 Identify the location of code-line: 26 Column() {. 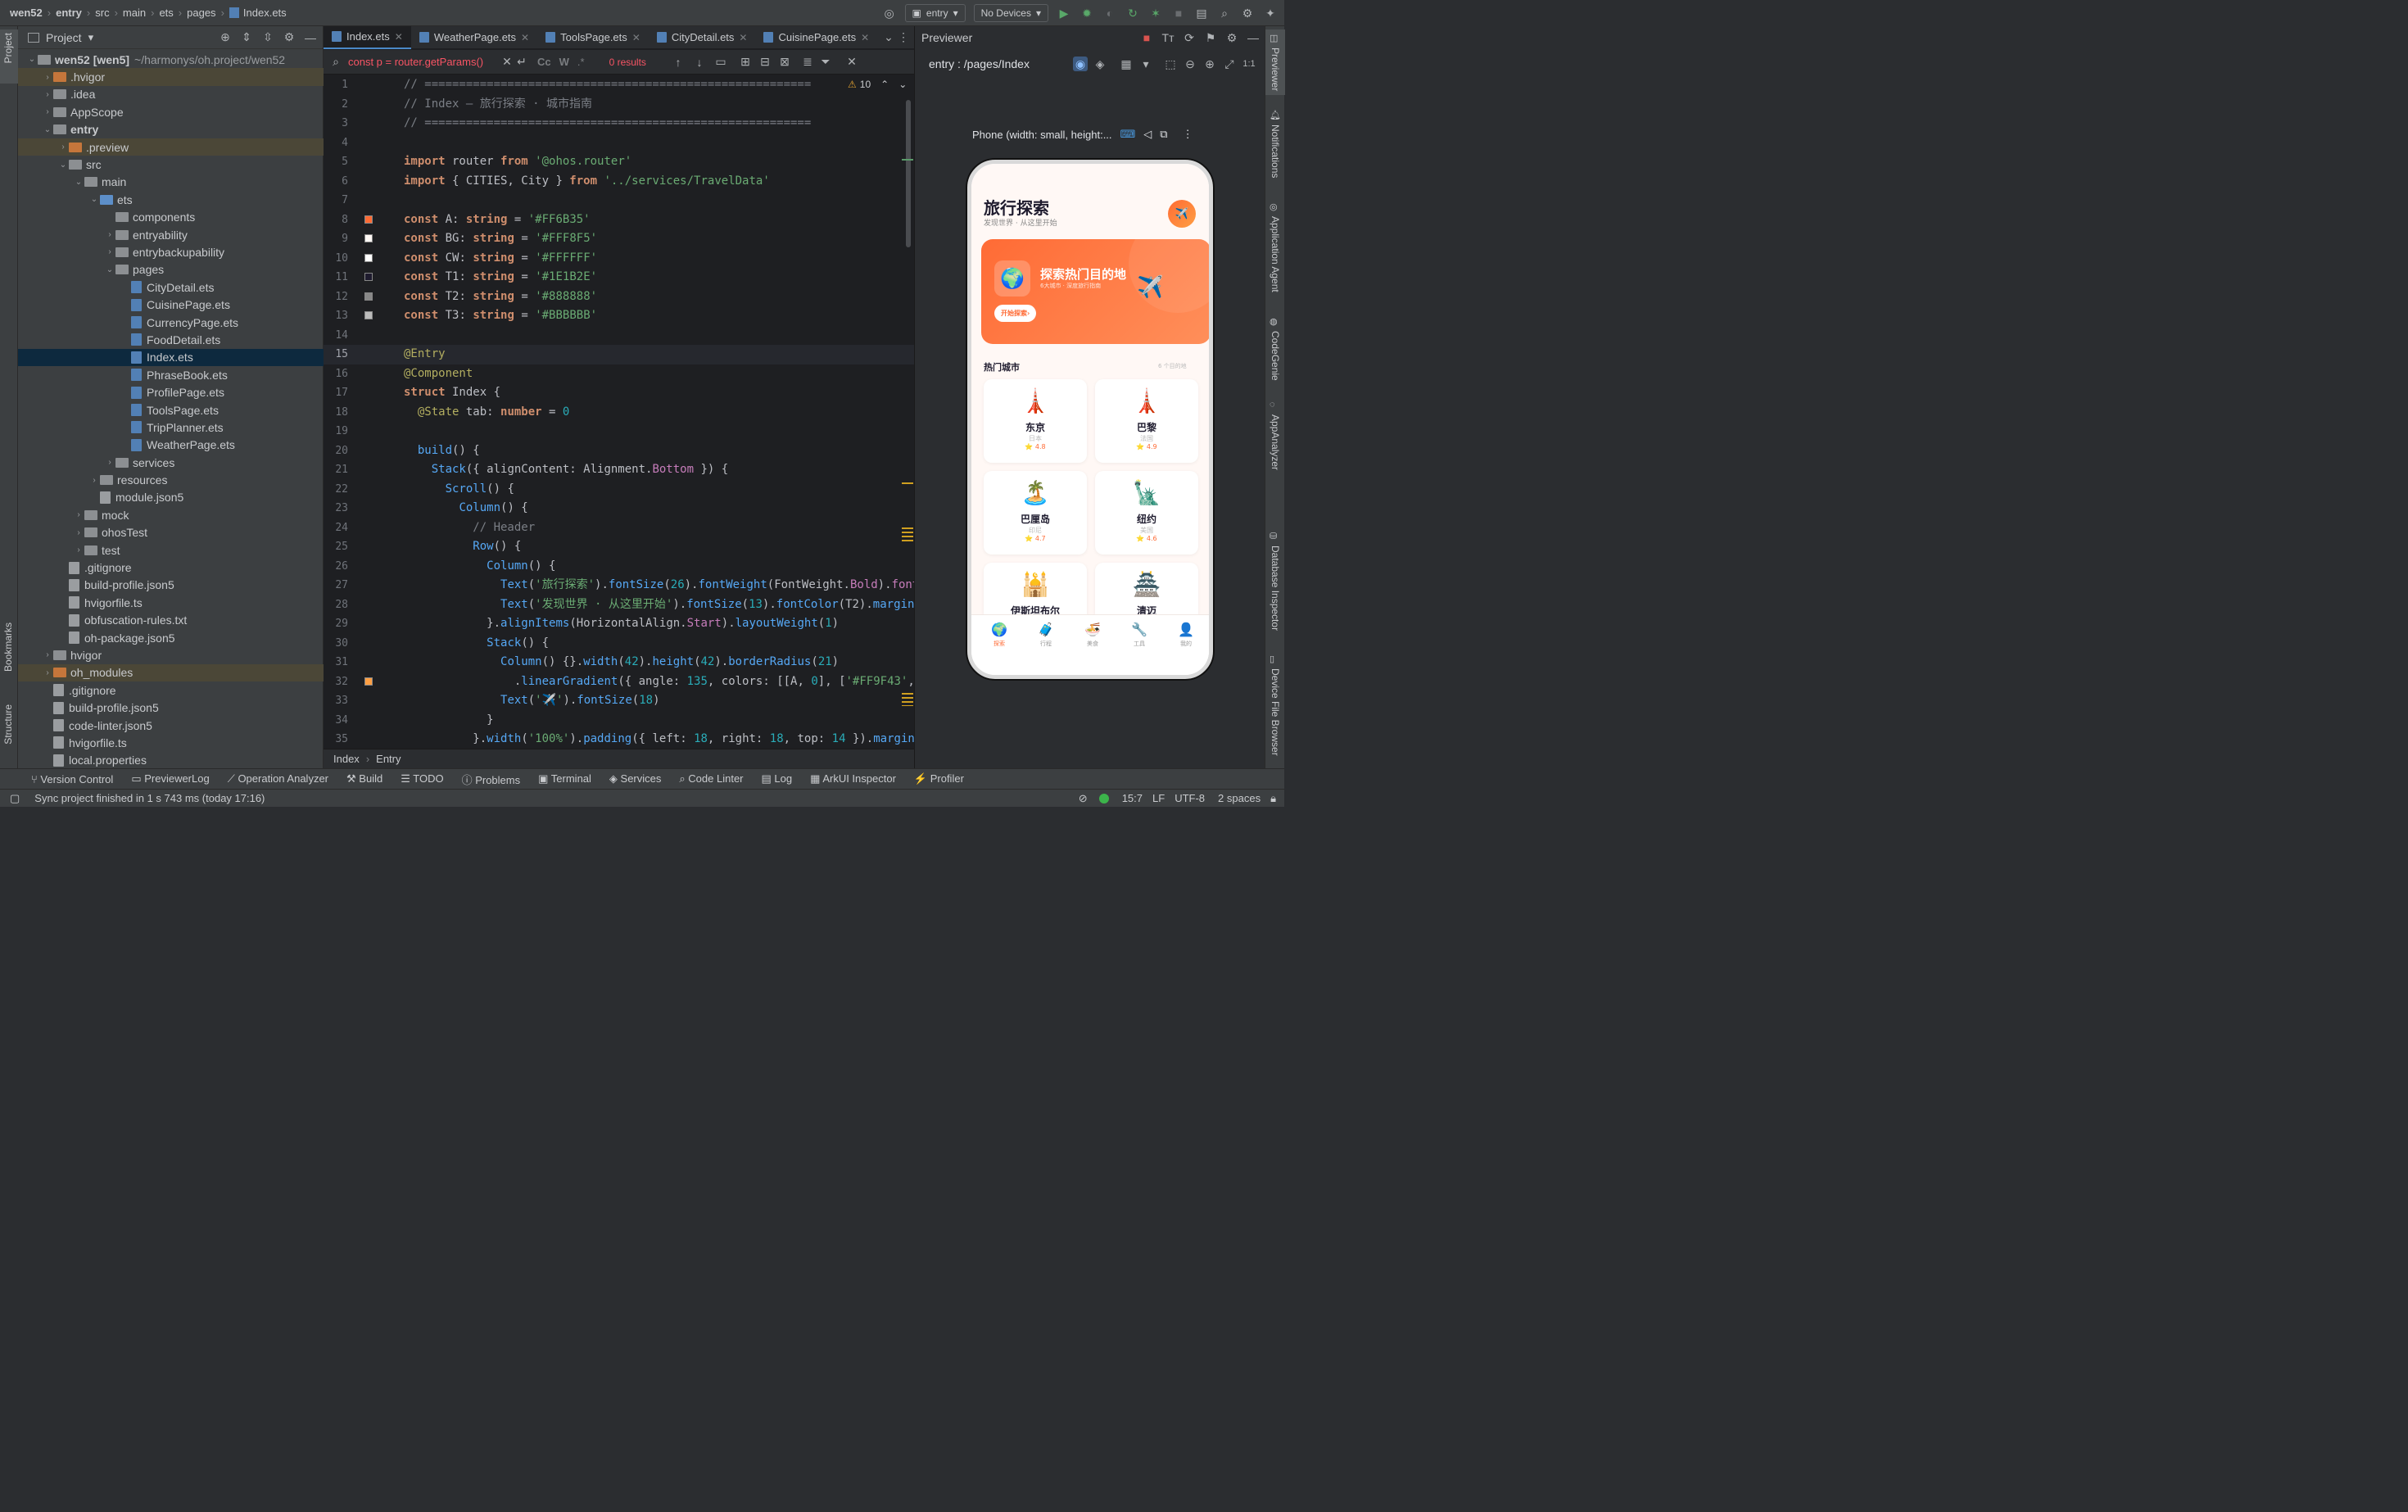
(619, 567).